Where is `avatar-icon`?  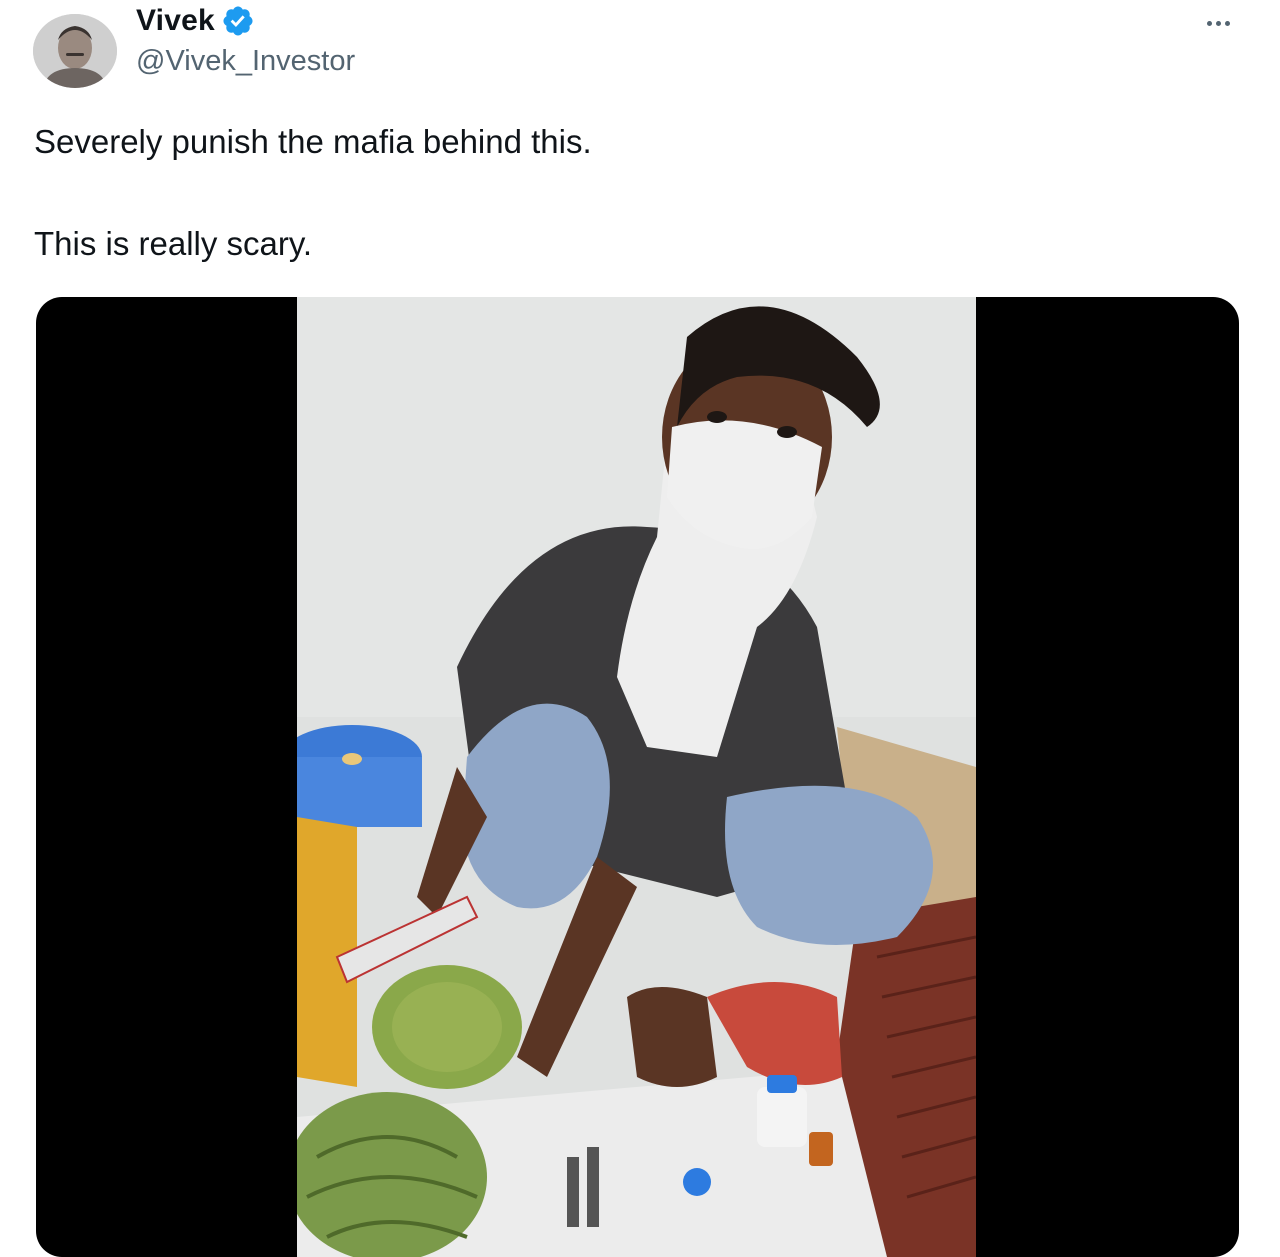 avatar-icon is located at coordinates (75, 51).